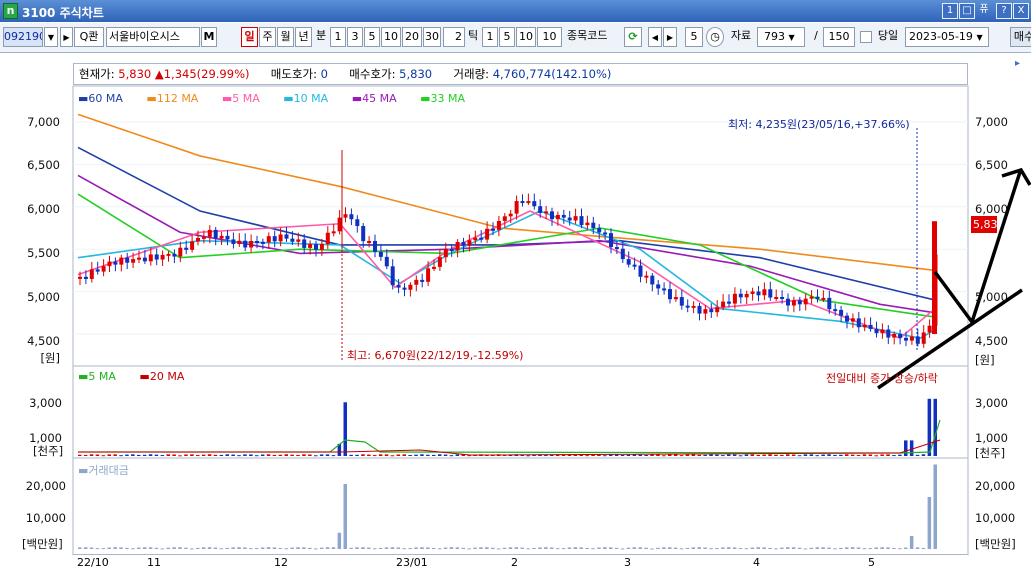  Describe the element at coordinates (991, 341) in the screenshot. I see `y-tick-right: 4,500` at that location.